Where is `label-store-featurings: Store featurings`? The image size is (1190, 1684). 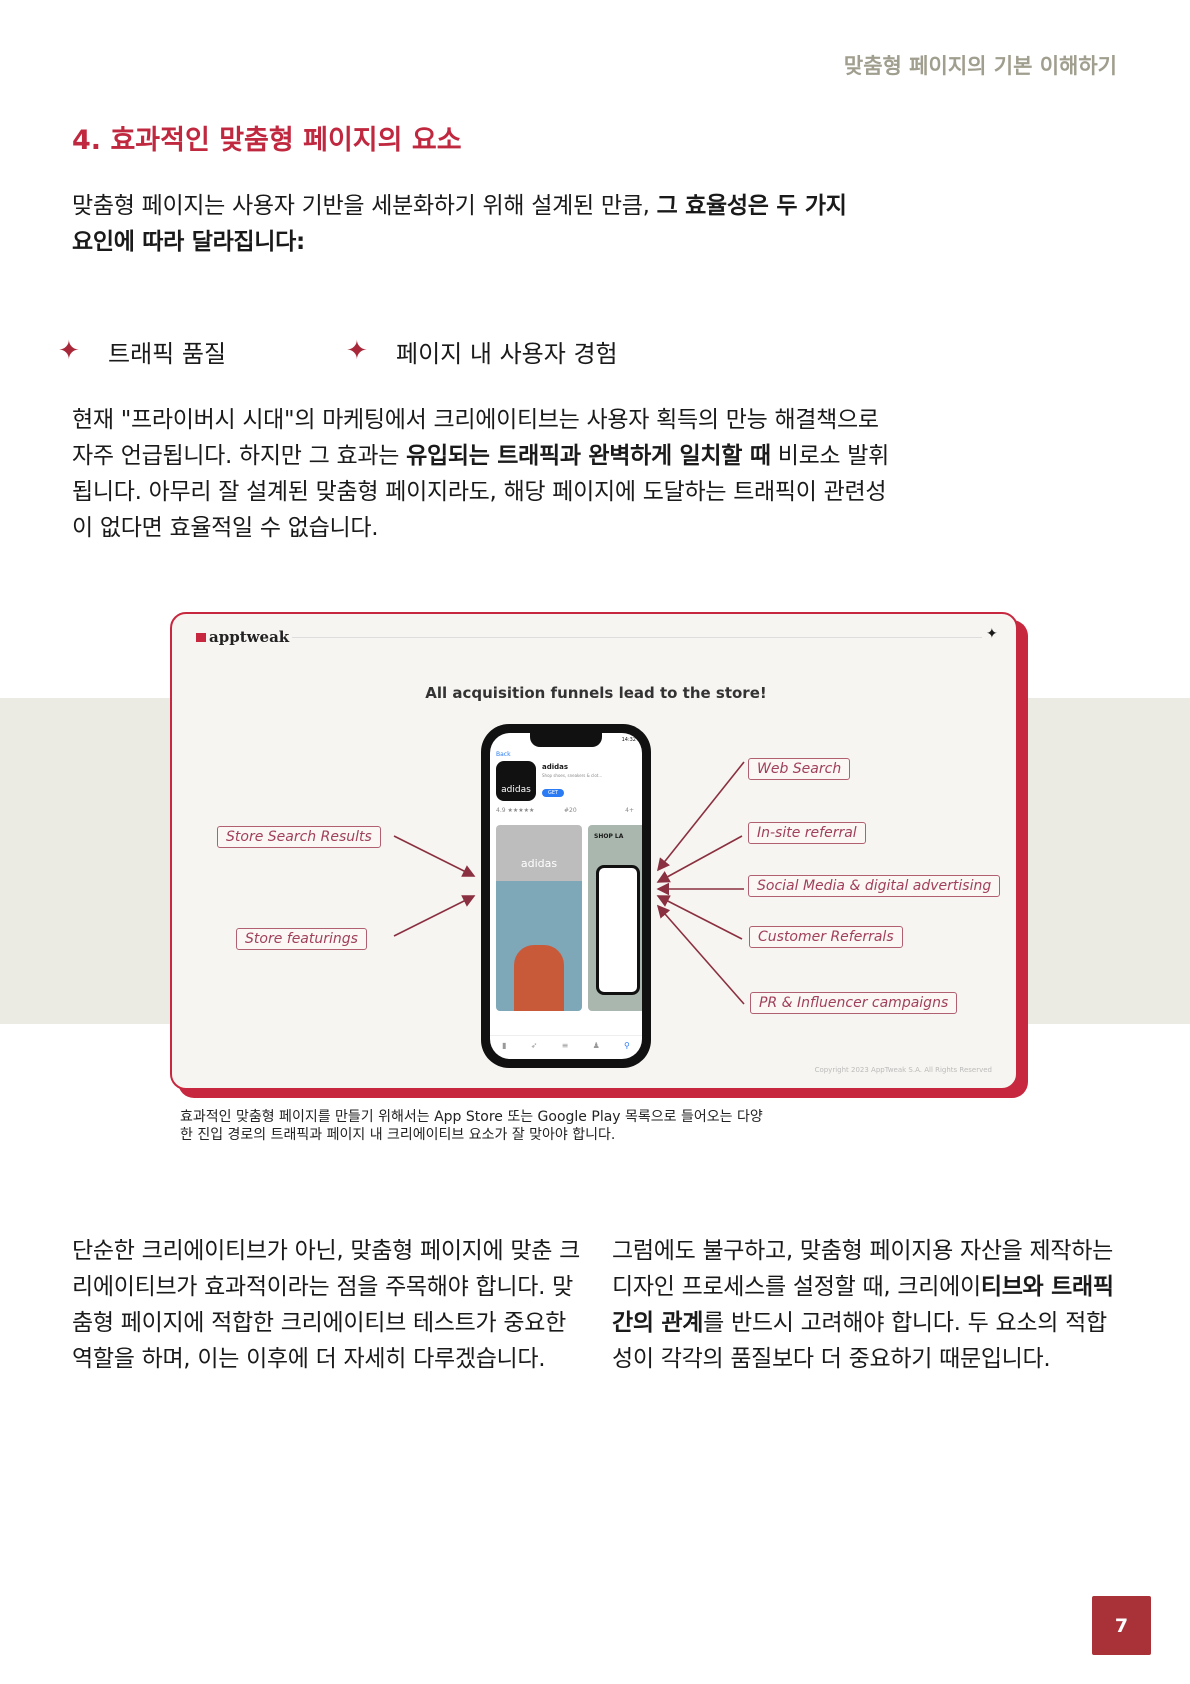
label-store-featurings: Store featurings is located at coordinates (301, 939).